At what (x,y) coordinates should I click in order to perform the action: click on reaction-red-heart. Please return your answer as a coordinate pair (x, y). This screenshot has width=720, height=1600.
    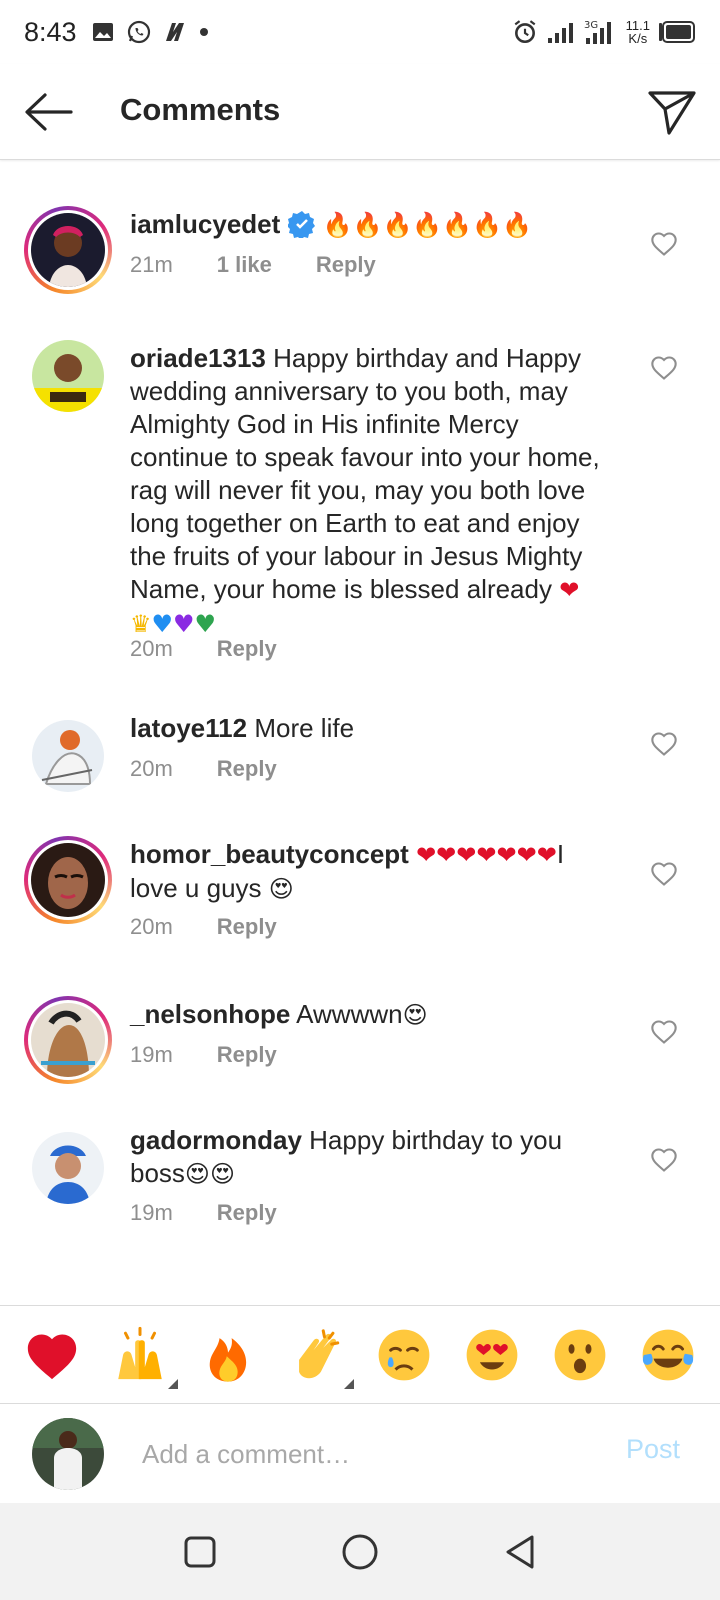
    Looking at the image, I should click on (52, 1355).